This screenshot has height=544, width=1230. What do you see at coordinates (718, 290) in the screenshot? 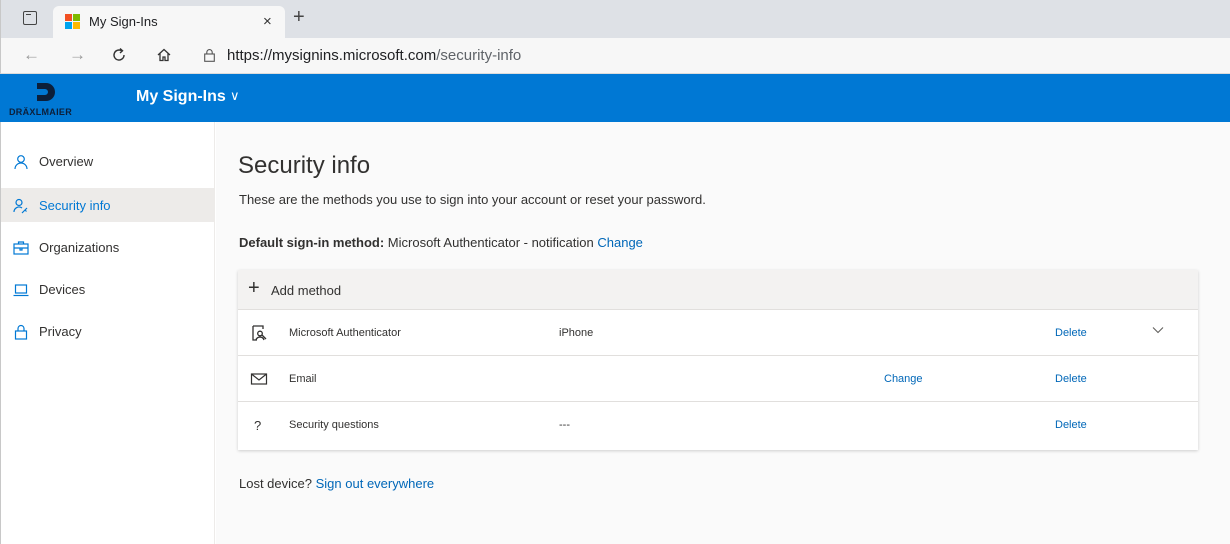
I see `add-method-button: + Add method` at bounding box center [718, 290].